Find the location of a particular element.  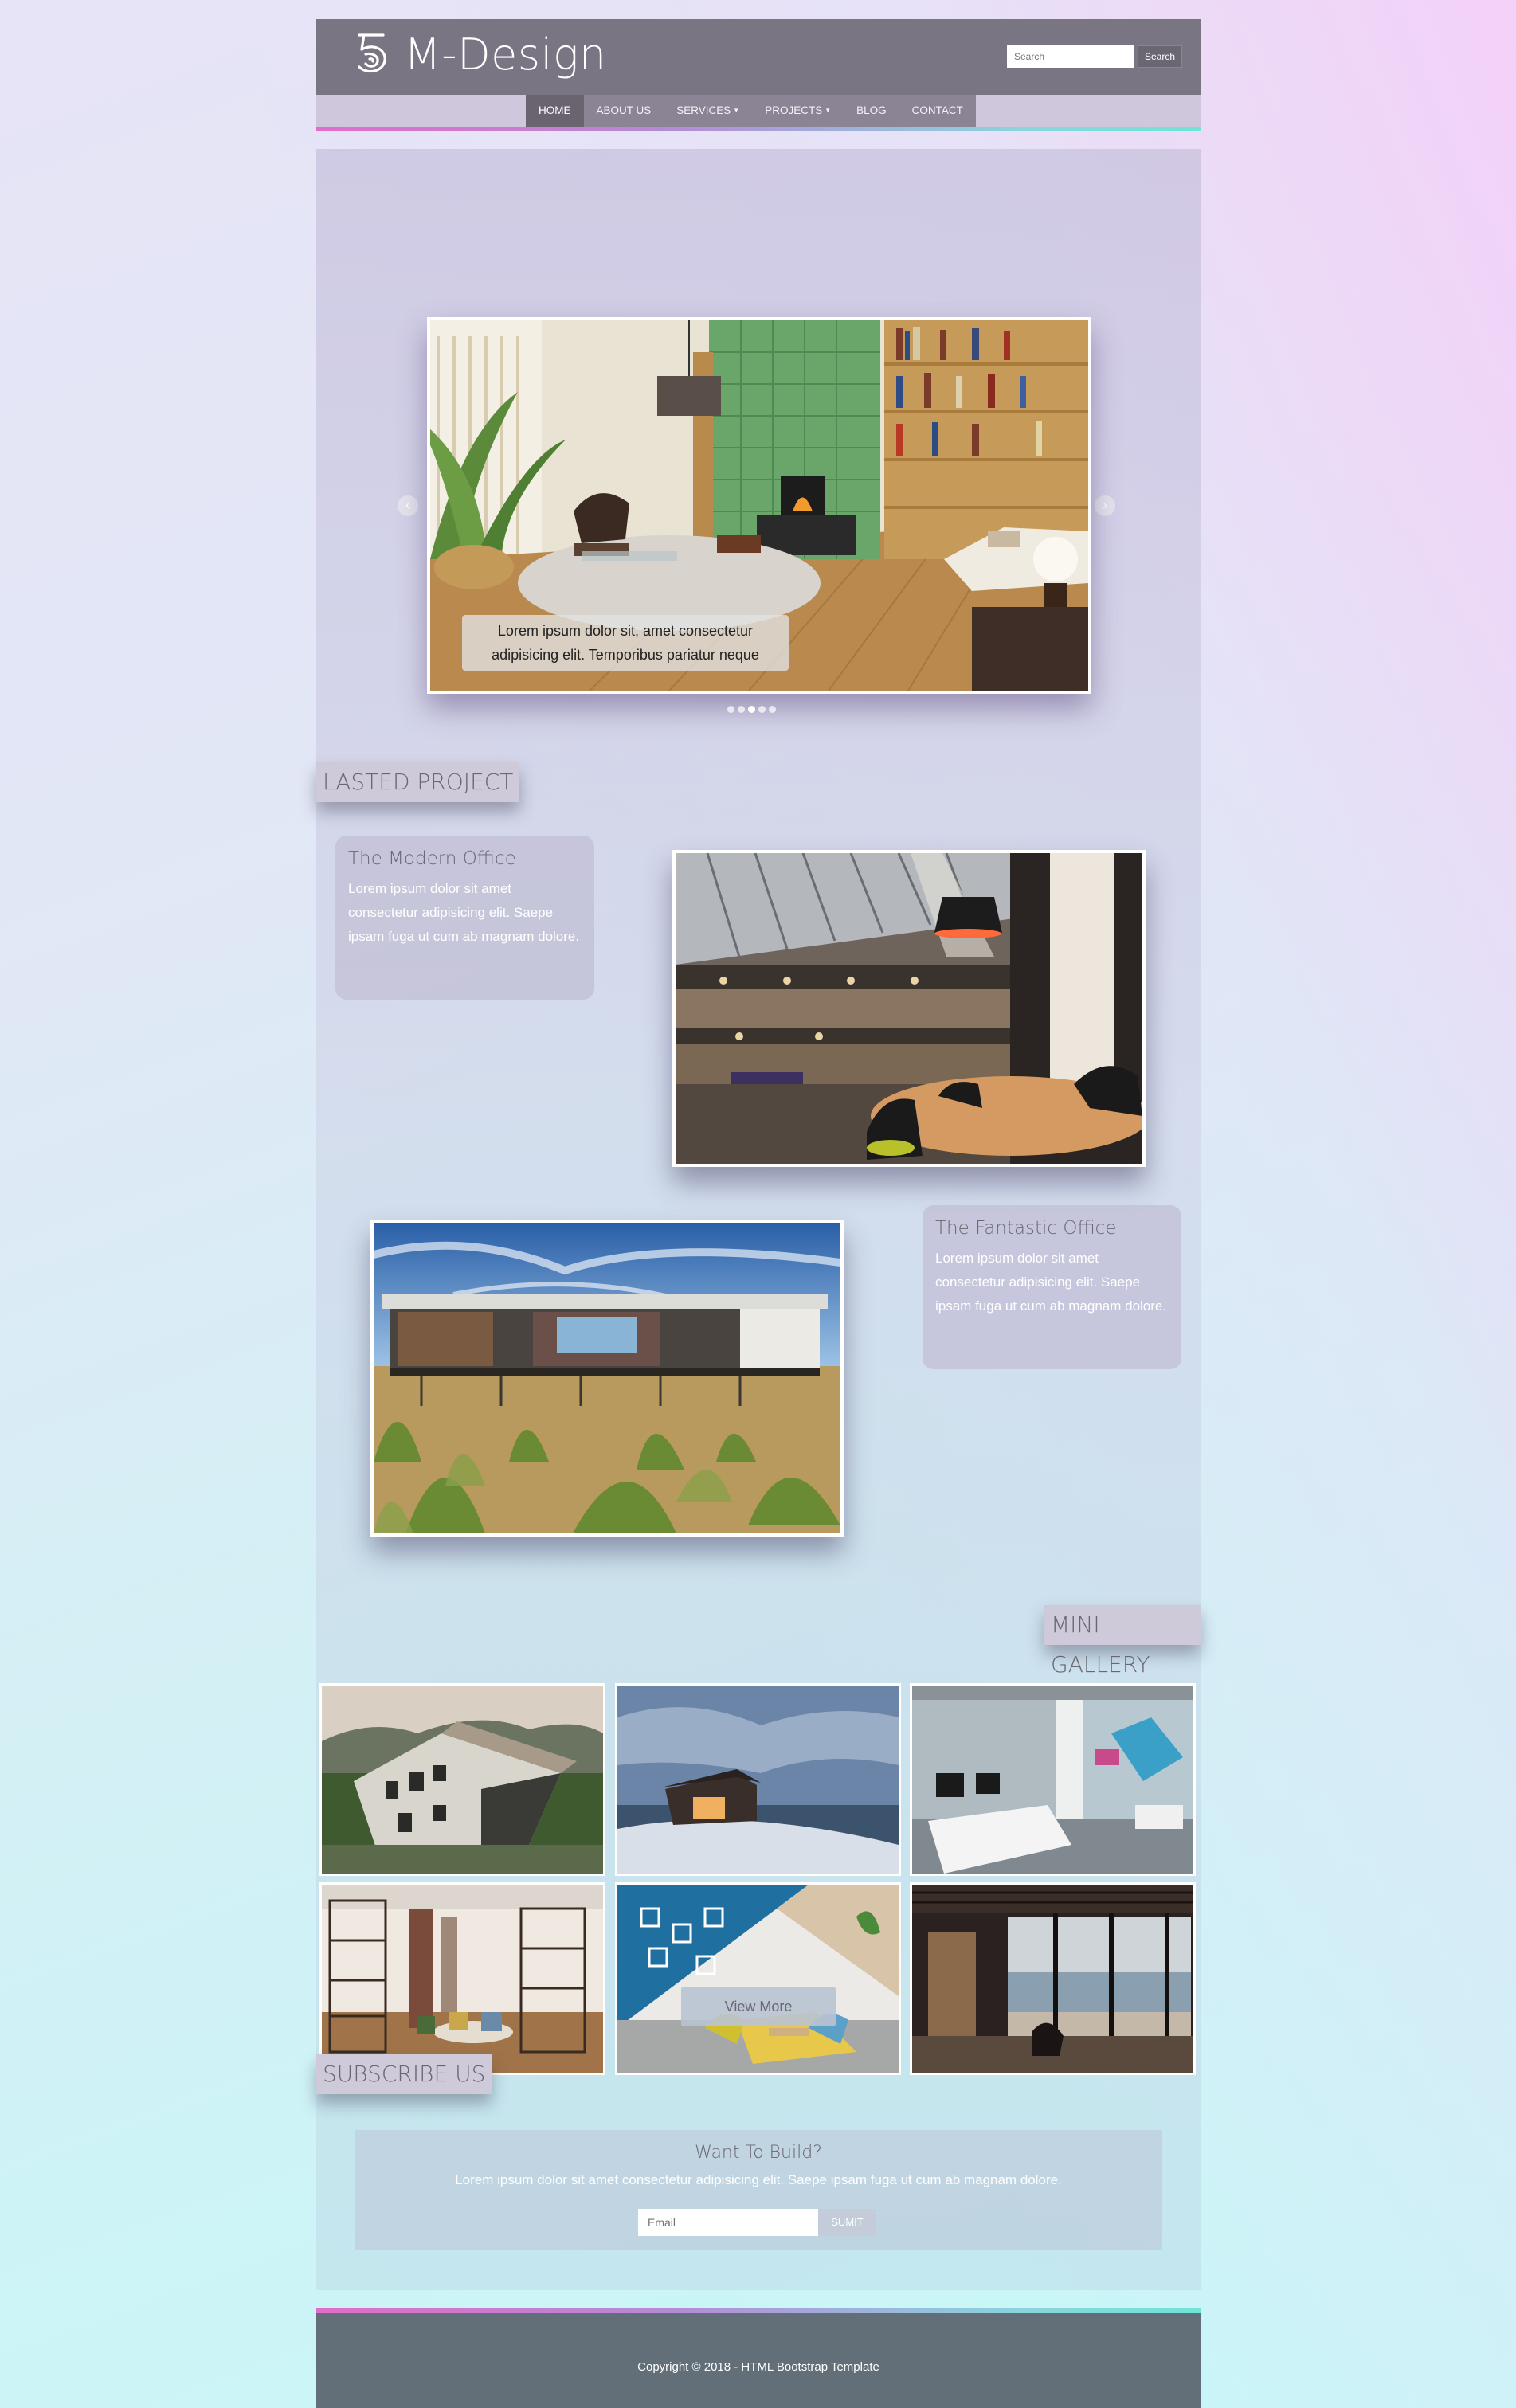

subscribe-title: Want To Build? is located at coordinates (758, 2153).